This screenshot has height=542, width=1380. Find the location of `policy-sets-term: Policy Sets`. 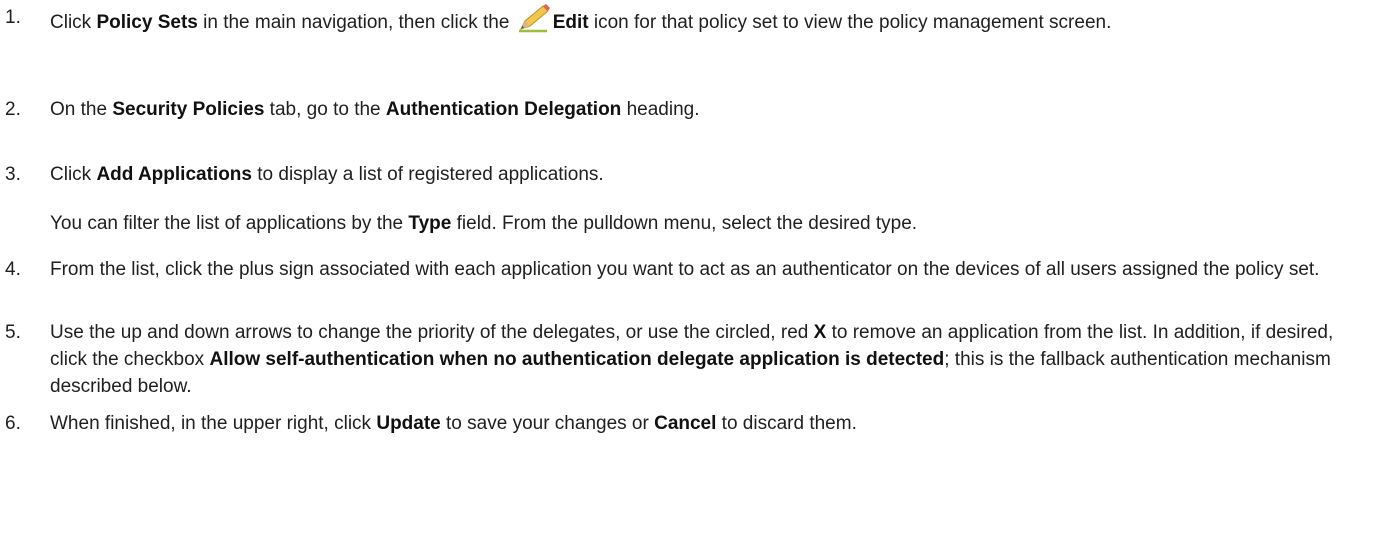

policy-sets-term: Policy Sets is located at coordinates (147, 22).